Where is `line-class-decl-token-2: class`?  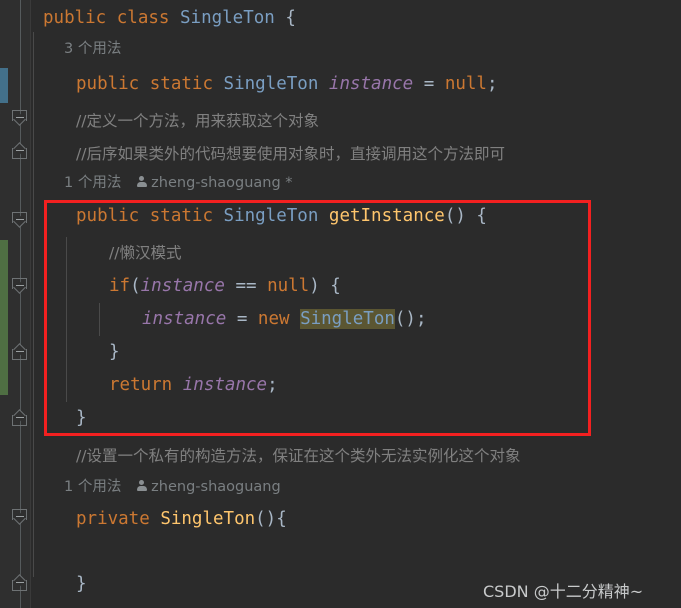
line-class-decl-token-2: class is located at coordinates (143, 18).